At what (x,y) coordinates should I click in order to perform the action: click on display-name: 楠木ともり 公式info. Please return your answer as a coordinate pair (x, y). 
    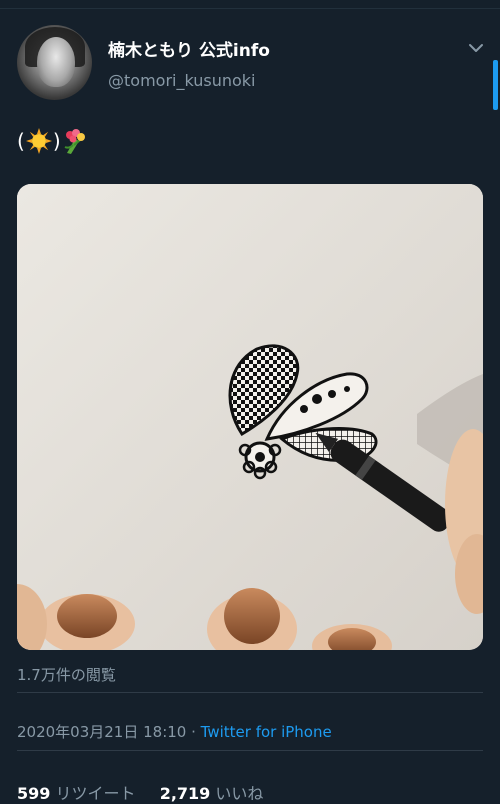
    Looking at the image, I should click on (189, 48).